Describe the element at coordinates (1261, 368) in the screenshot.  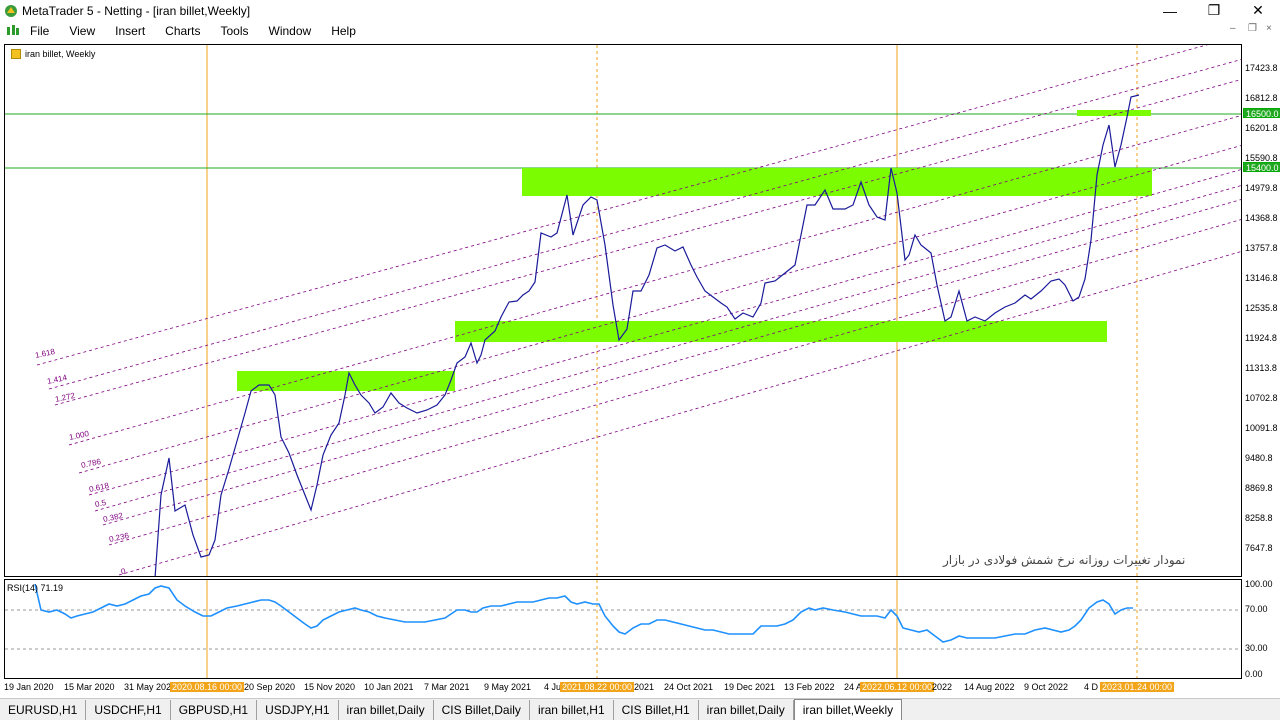
I see `price-tick: 11313.8` at that location.